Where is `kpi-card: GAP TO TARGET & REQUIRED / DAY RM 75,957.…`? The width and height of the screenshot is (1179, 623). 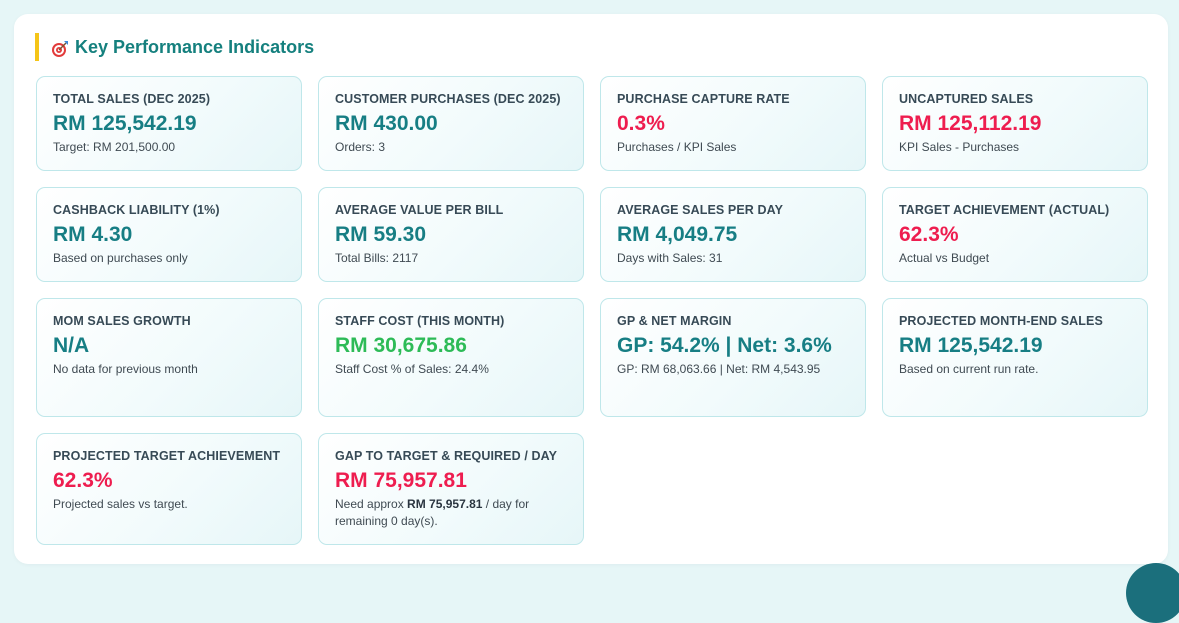
kpi-card: GAP TO TARGET & REQUIRED / DAY RM 75,957.… is located at coordinates (451, 489).